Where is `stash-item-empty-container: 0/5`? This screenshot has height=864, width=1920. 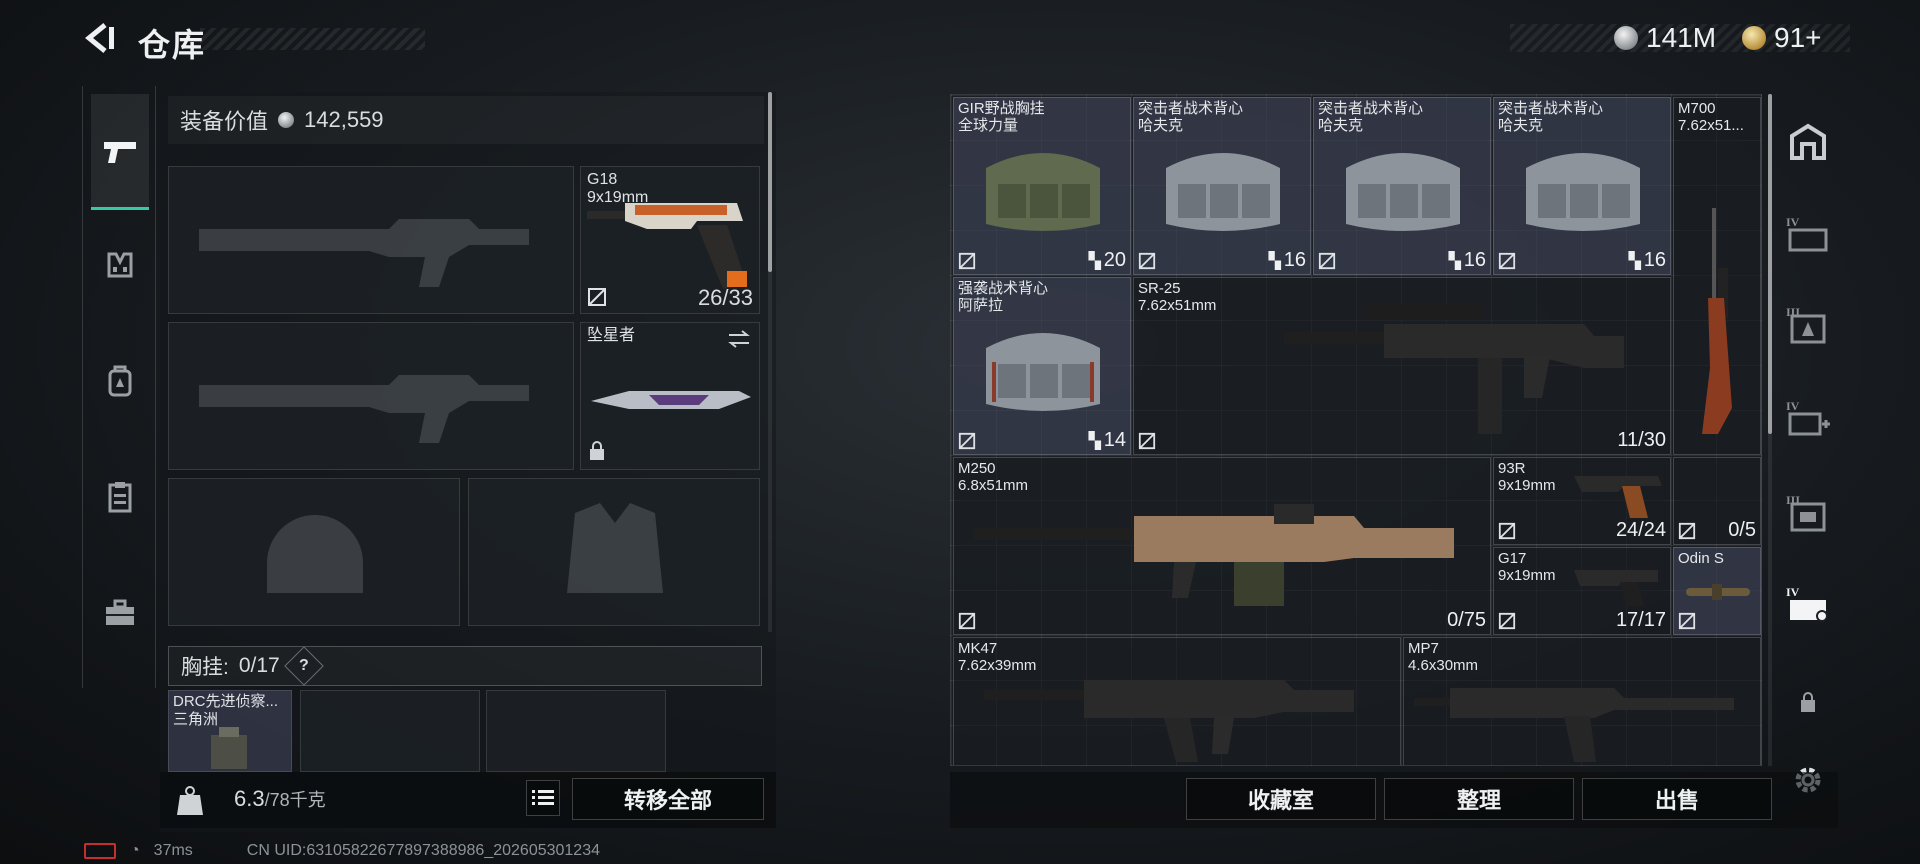
stash-item-empty-container: 0/5 is located at coordinates (1717, 501).